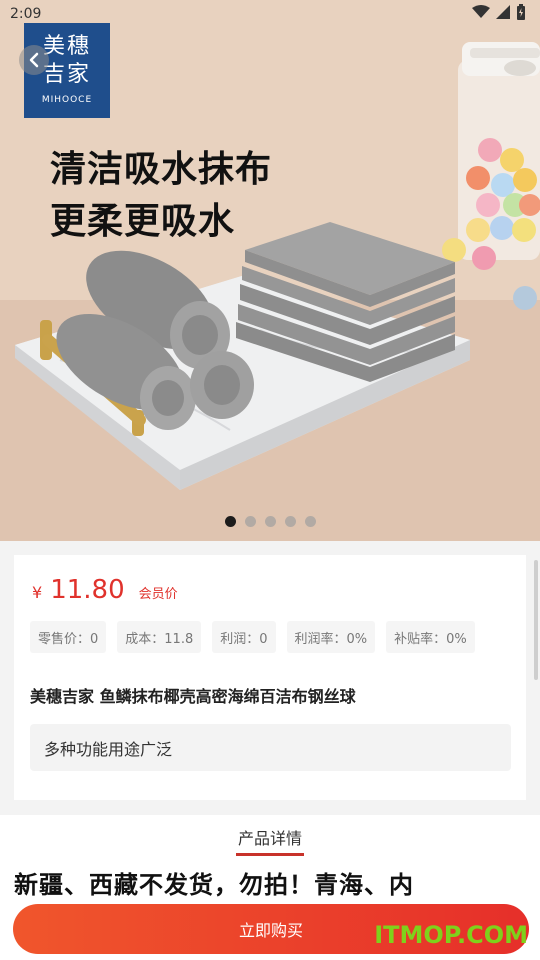  Describe the element at coordinates (536, 620) in the screenshot. I see `scrollbar` at that location.